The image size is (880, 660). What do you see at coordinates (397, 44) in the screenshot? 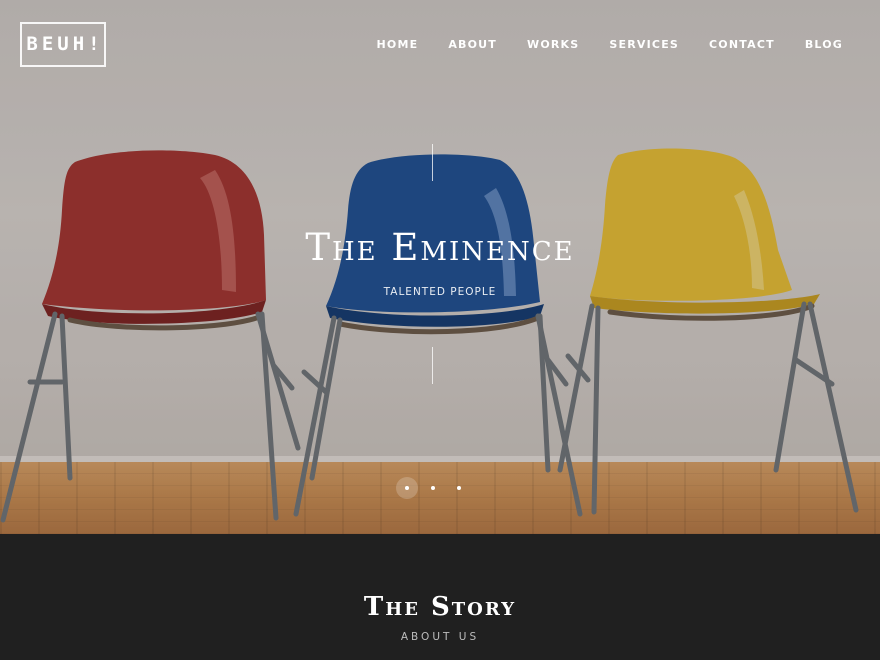
I see `nav-home: HOME` at bounding box center [397, 44].